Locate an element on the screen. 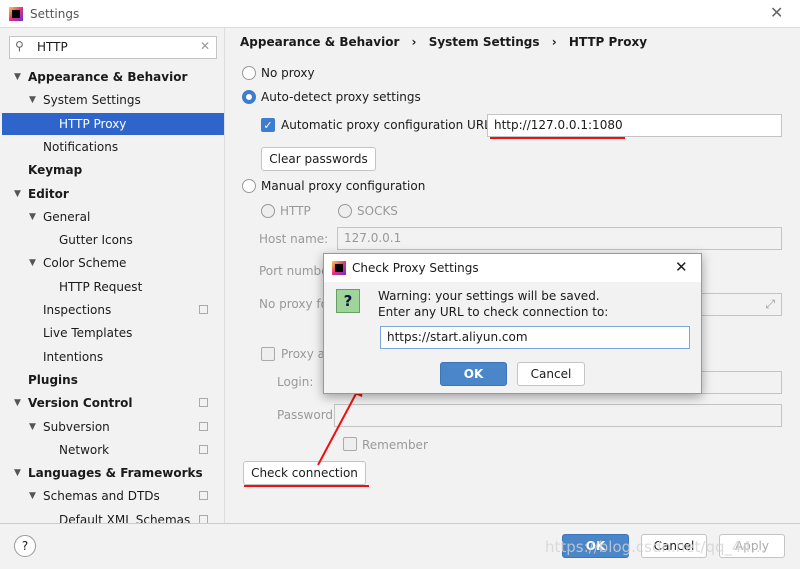  no-proxy-label: No proxy is located at coordinates (288, 73).